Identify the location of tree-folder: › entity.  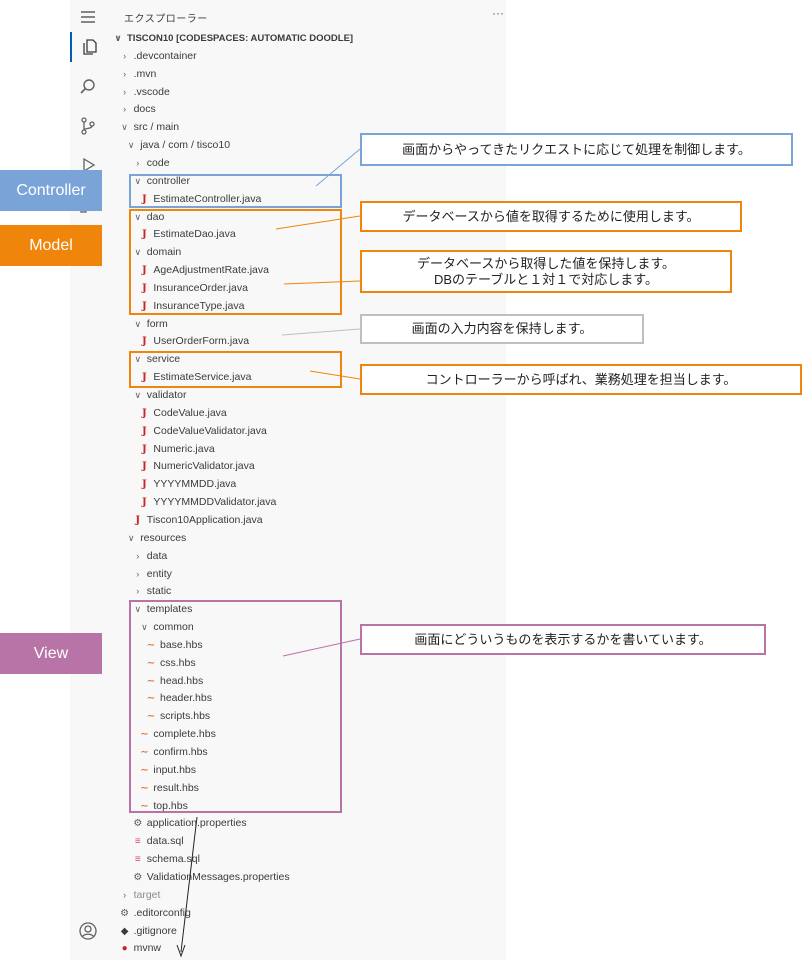
(152, 574).